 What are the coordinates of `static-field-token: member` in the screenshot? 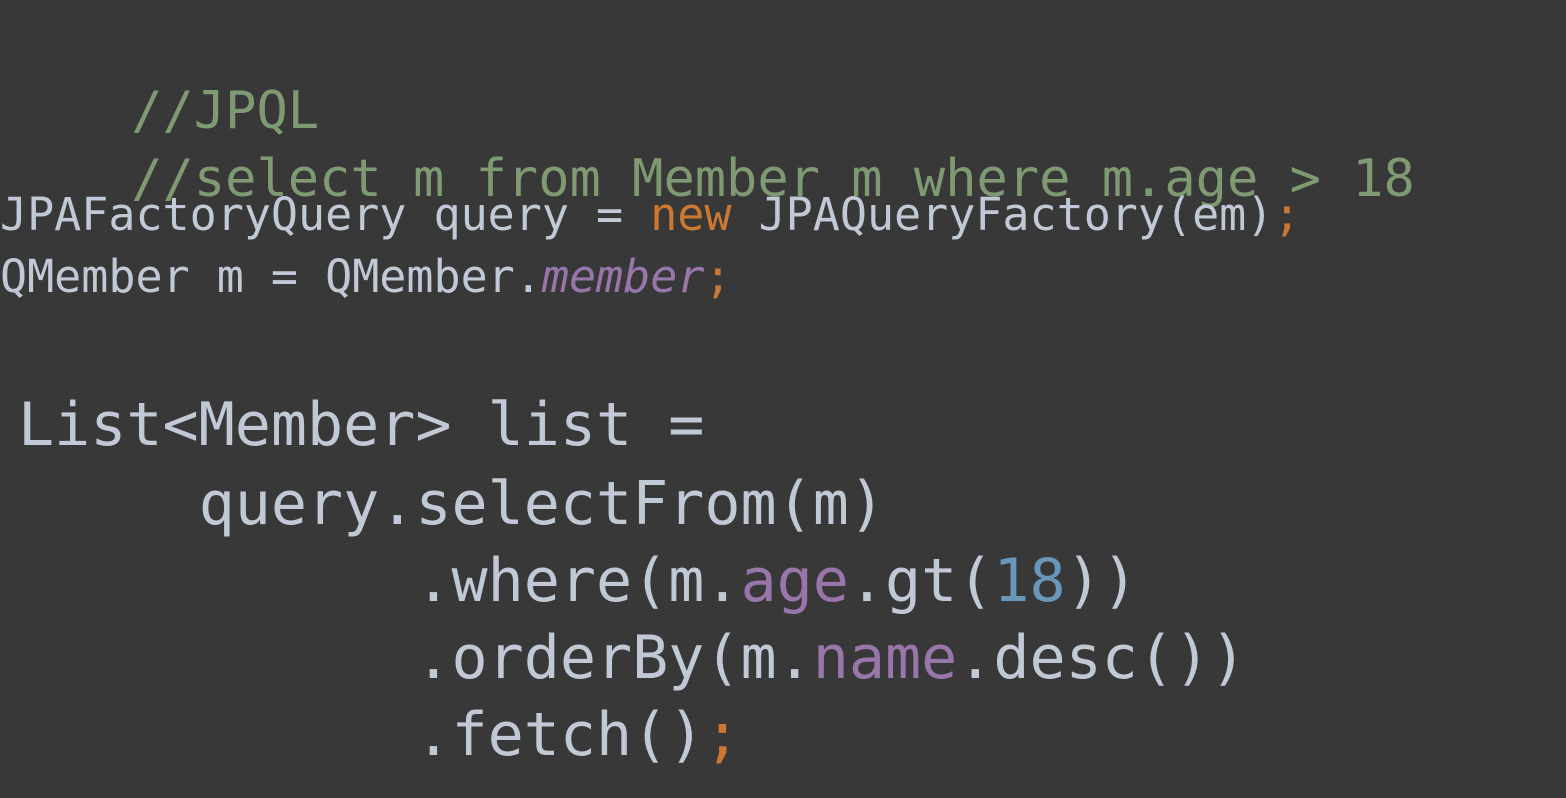 It's located at (623, 276).